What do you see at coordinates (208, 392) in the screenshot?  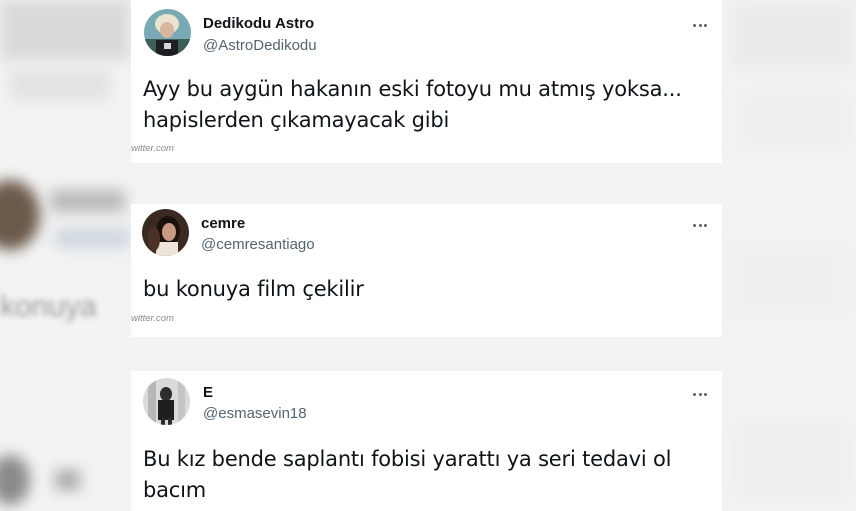 I see `author-name: E` at bounding box center [208, 392].